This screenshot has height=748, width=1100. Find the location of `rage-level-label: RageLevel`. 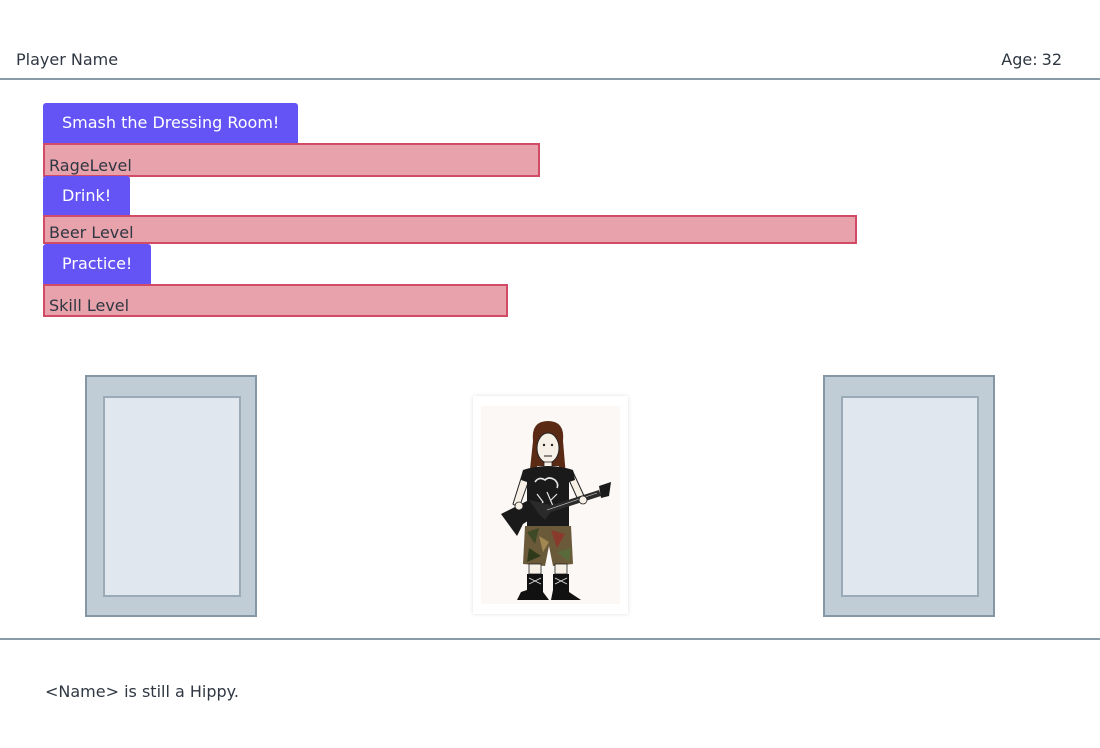

rage-level-label: RageLevel is located at coordinates (90, 165).